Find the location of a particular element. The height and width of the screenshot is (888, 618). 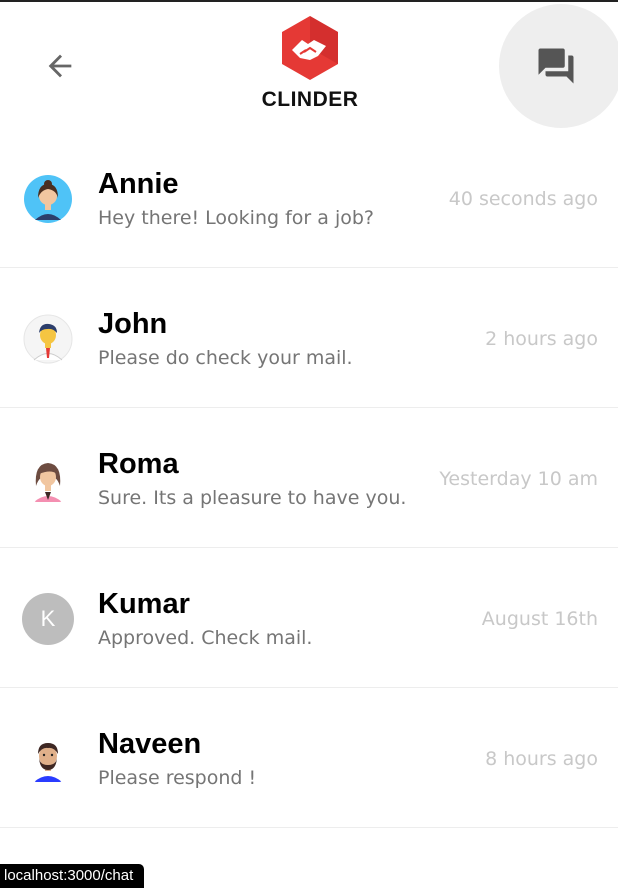

logo-text: CLINDER is located at coordinates (310, 99).